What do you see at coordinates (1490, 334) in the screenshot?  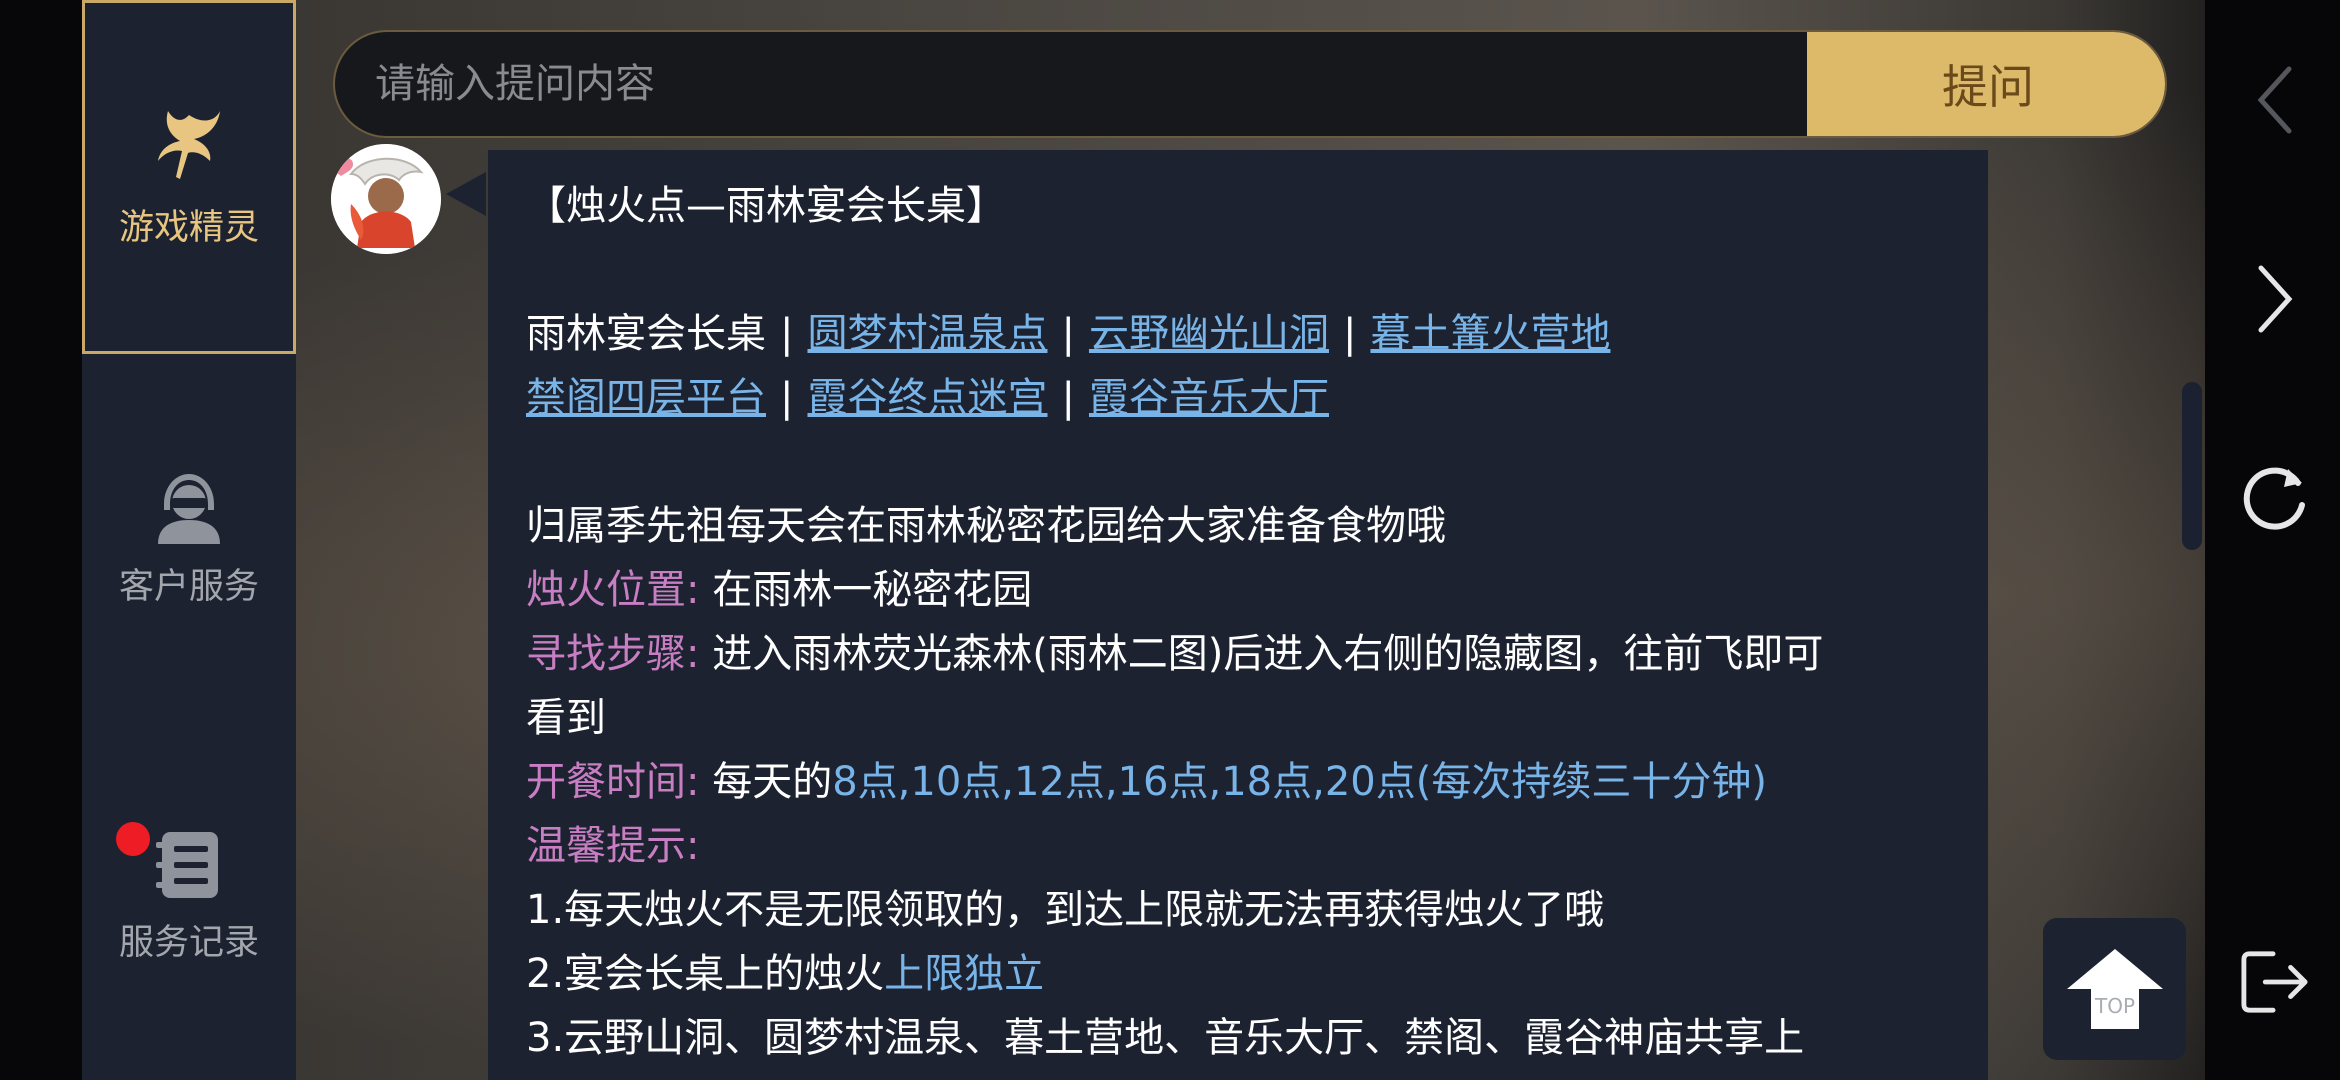 I see `location-link: 暮土篝火营地` at bounding box center [1490, 334].